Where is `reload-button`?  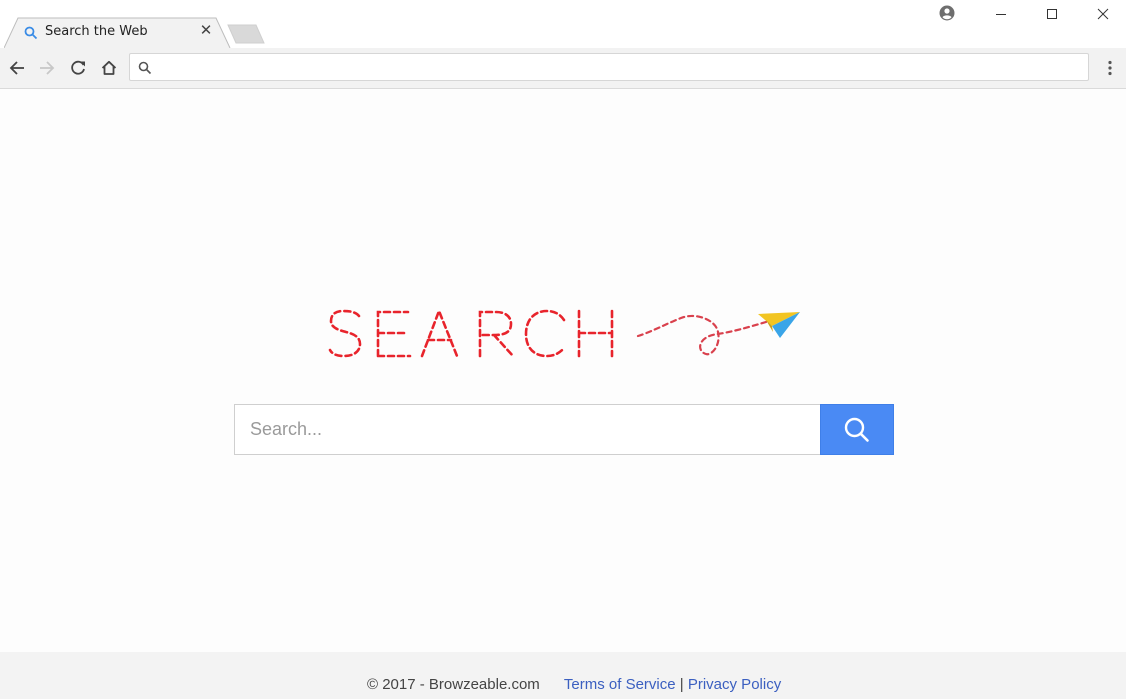 reload-button is located at coordinates (78, 68).